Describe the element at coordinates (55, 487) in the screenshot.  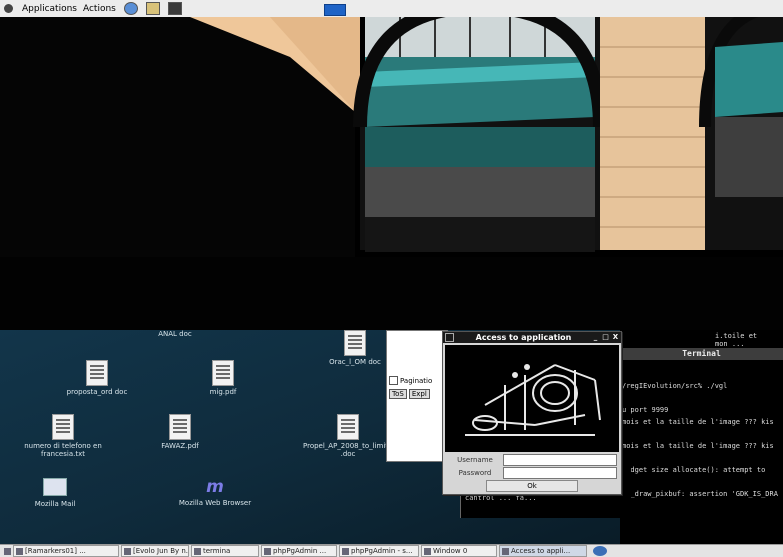
I see `mail-icon` at that location.